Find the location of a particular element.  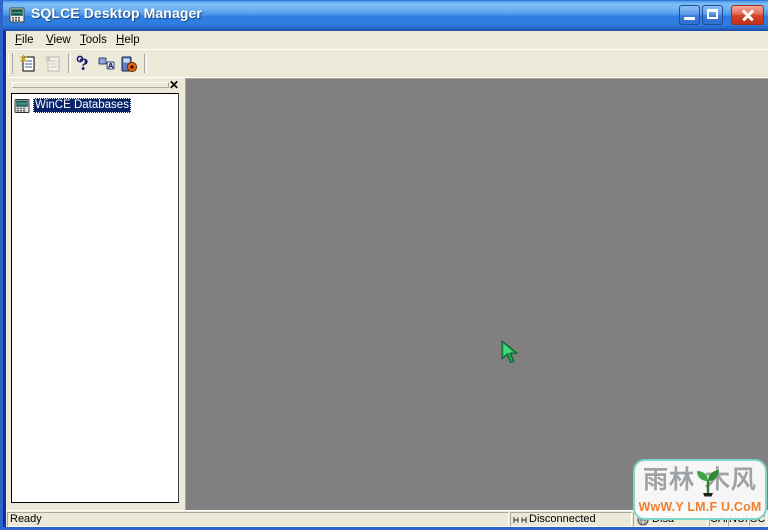

new-database-button is located at coordinates (28, 64).